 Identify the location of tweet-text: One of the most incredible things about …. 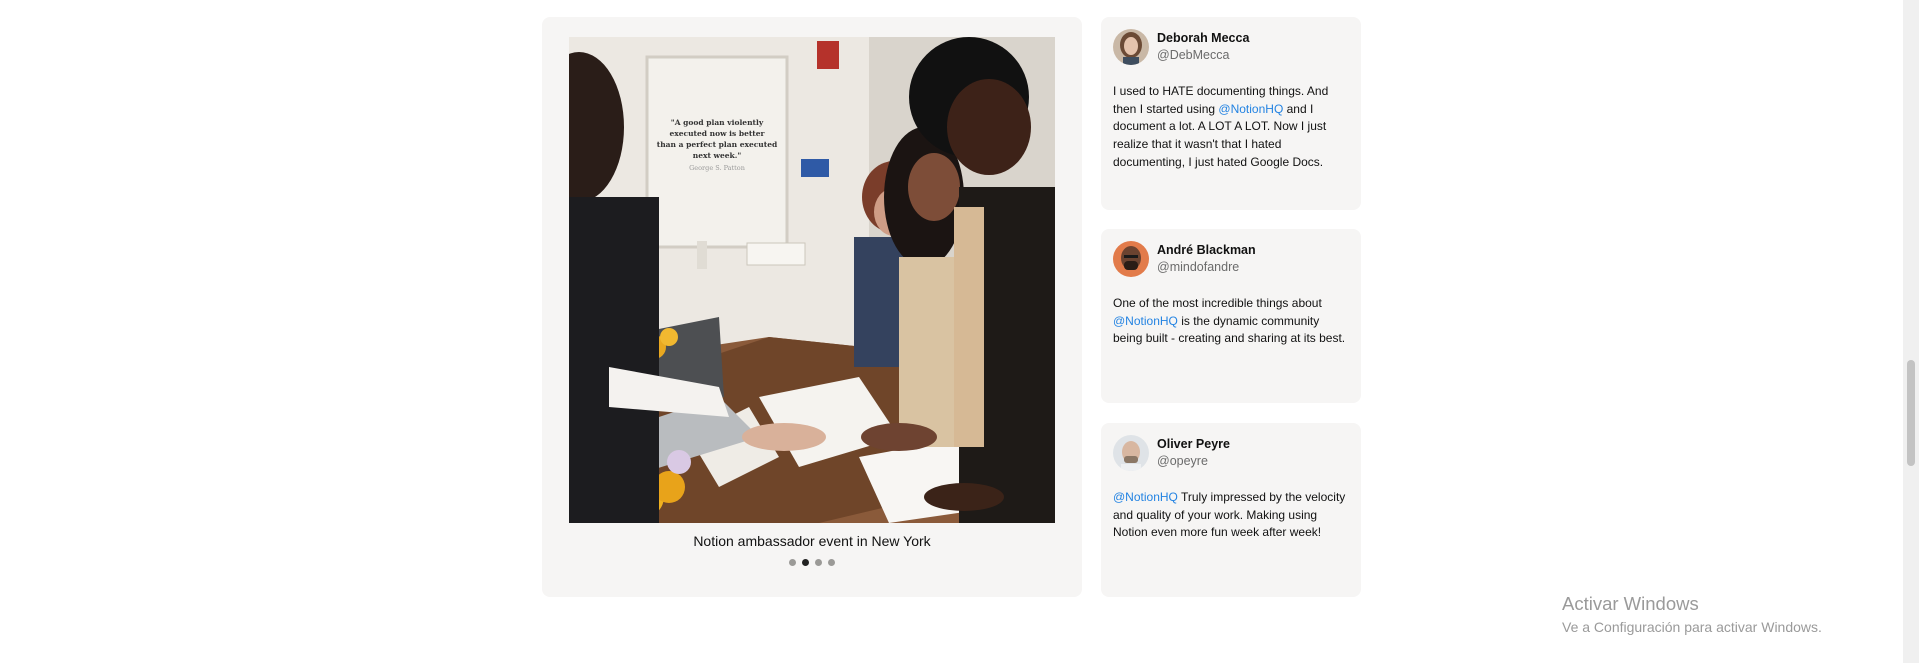
(1231, 321).